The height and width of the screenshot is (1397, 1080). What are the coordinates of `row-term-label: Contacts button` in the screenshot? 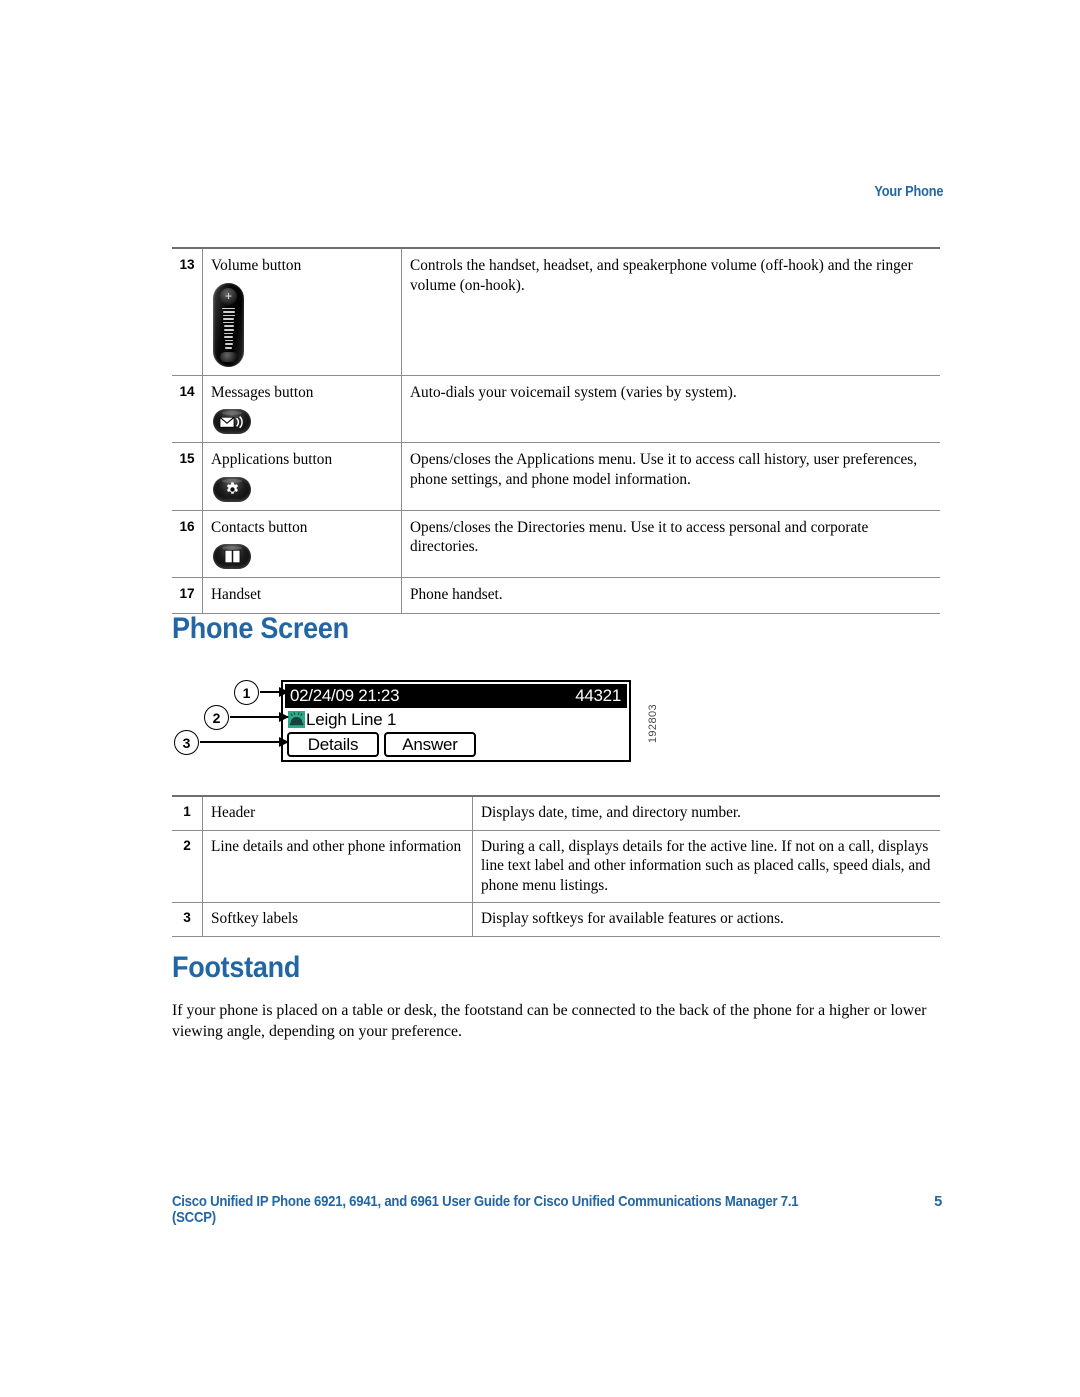 It's located at (259, 527).